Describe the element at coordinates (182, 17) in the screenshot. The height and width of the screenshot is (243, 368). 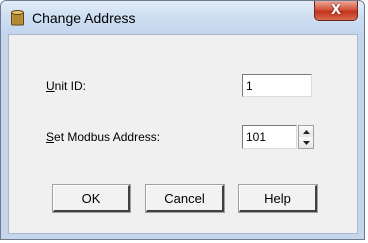
I see `title-bar: Change Address X` at that location.